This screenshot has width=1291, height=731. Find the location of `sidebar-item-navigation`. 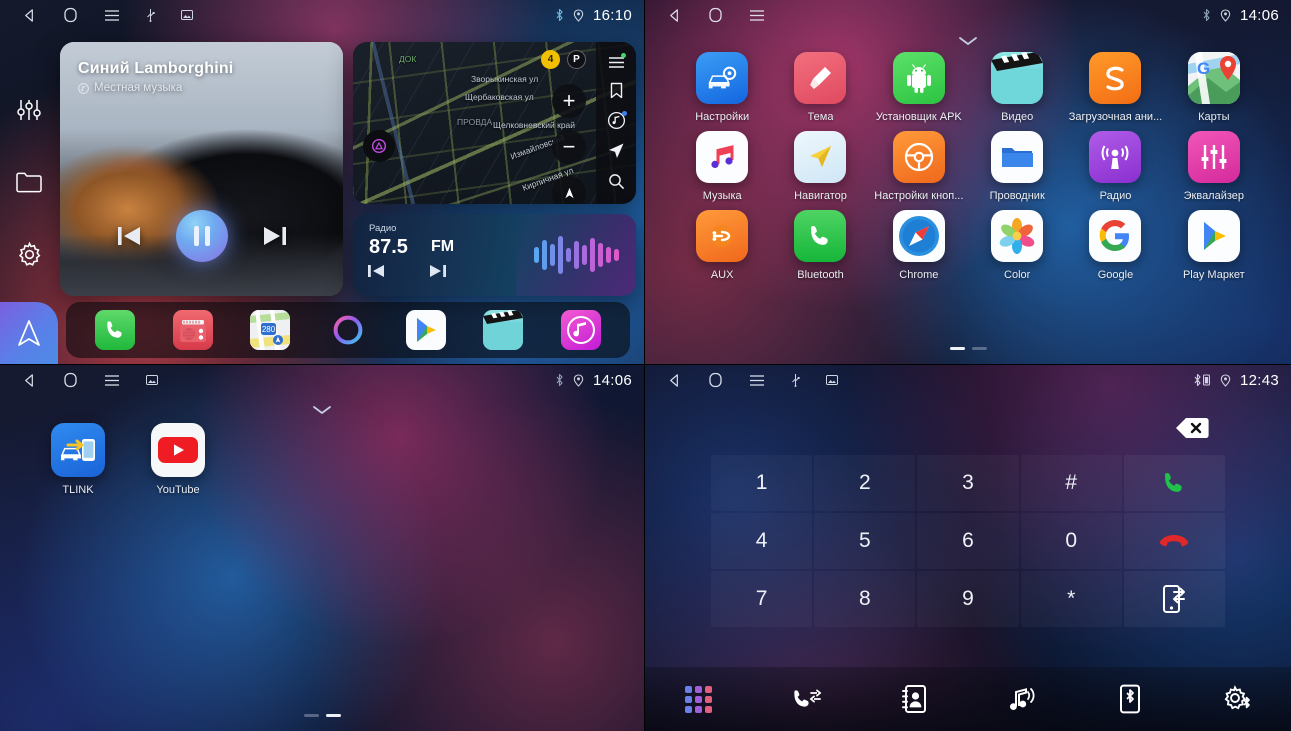

sidebar-item-navigation is located at coordinates (29, 333).